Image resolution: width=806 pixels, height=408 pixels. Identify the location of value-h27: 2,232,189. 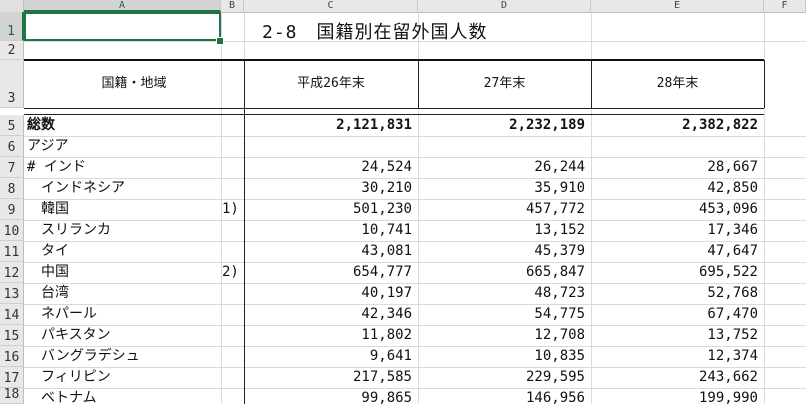
(547, 125).